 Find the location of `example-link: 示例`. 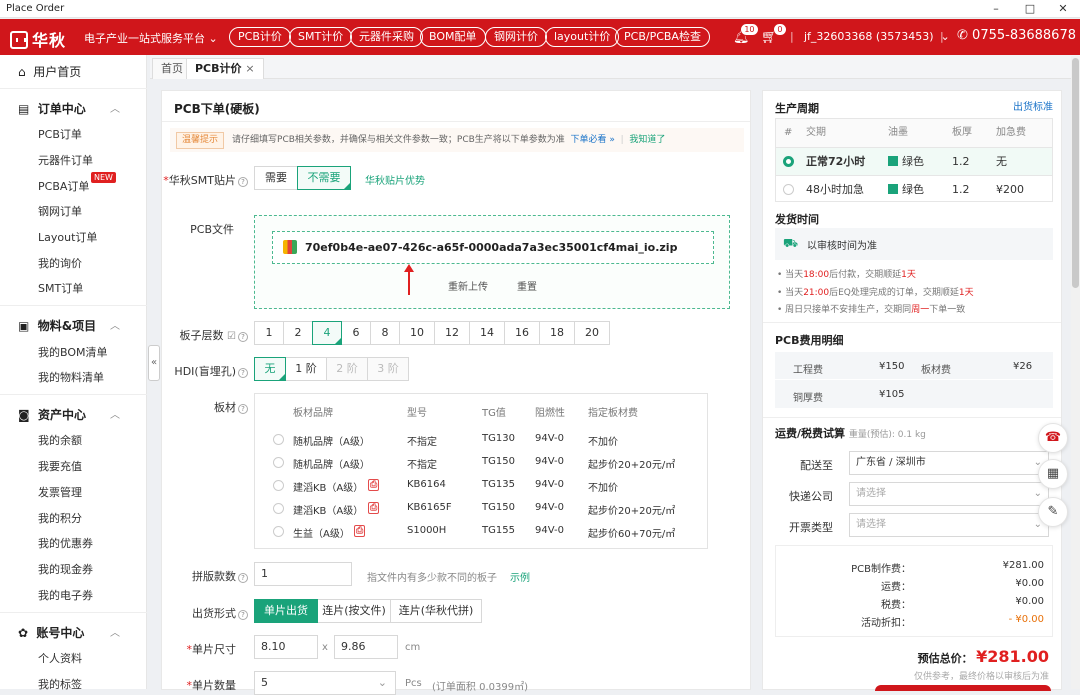

example-link: 示例 is located at coordinates (520, 576).